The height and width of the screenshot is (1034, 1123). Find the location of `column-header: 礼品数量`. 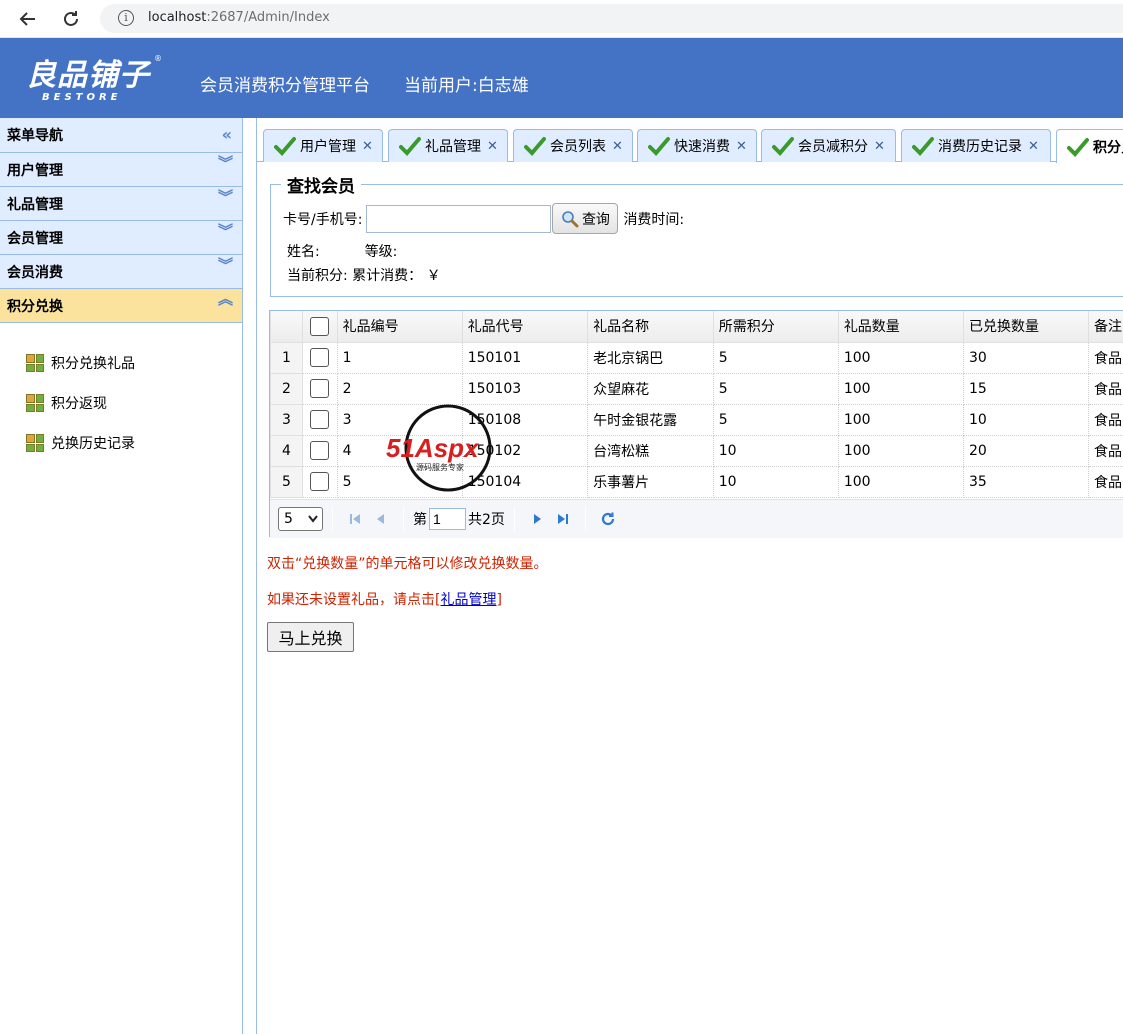

column-header: 礼品数量 is located at coordinates (900, 327).